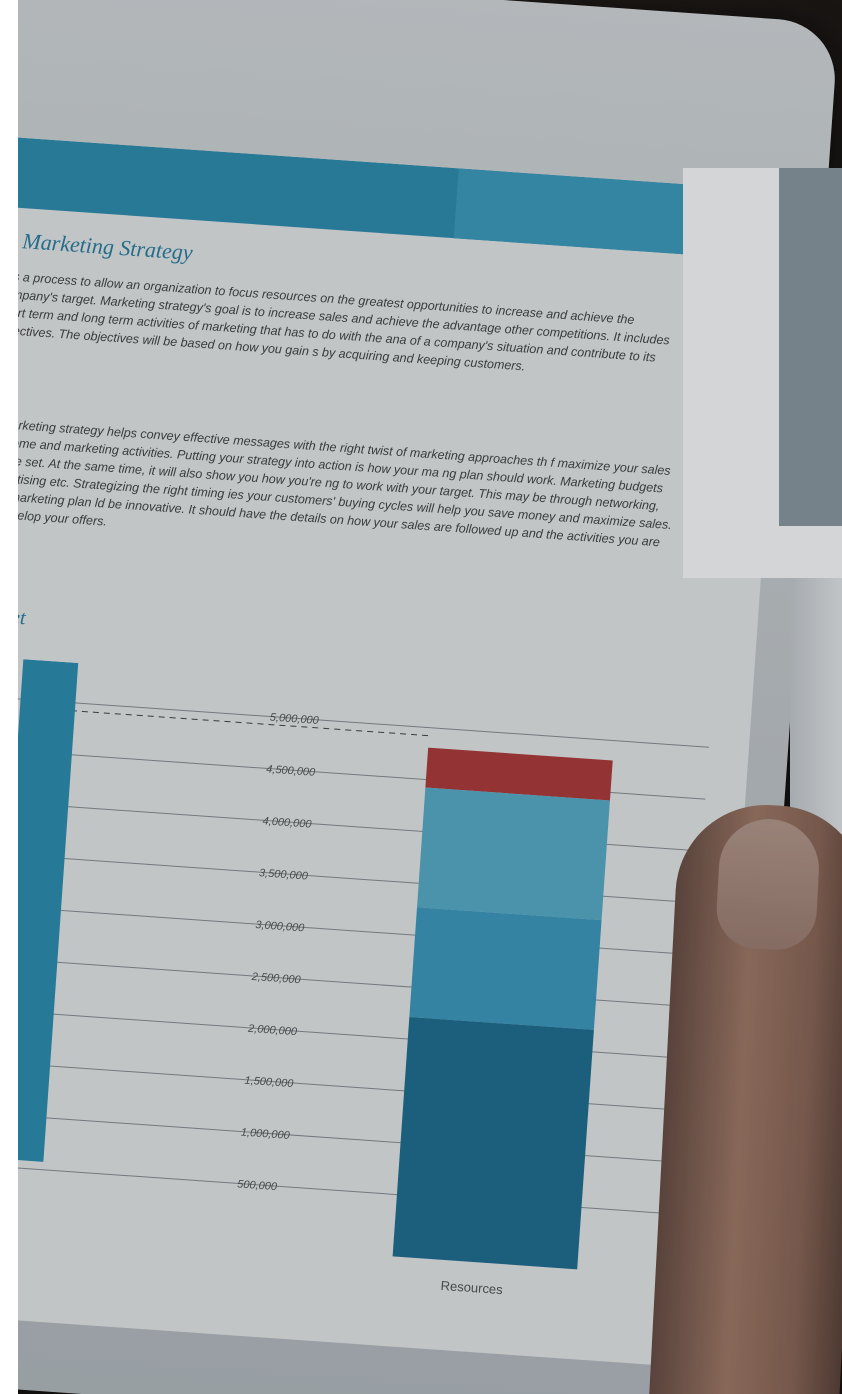 The height and width of the screenshot is (1394, 842). I want to click on y-tick-label: 2,500,000, so click(276, 979).